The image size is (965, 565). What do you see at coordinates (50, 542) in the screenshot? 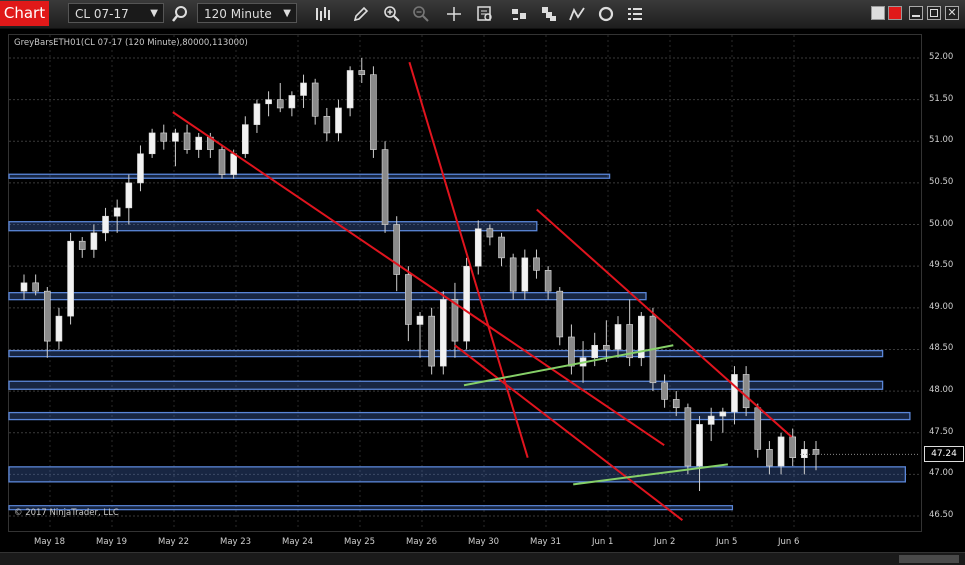
I see `time-tick-label: May 18` at bounding box center [50, 542].